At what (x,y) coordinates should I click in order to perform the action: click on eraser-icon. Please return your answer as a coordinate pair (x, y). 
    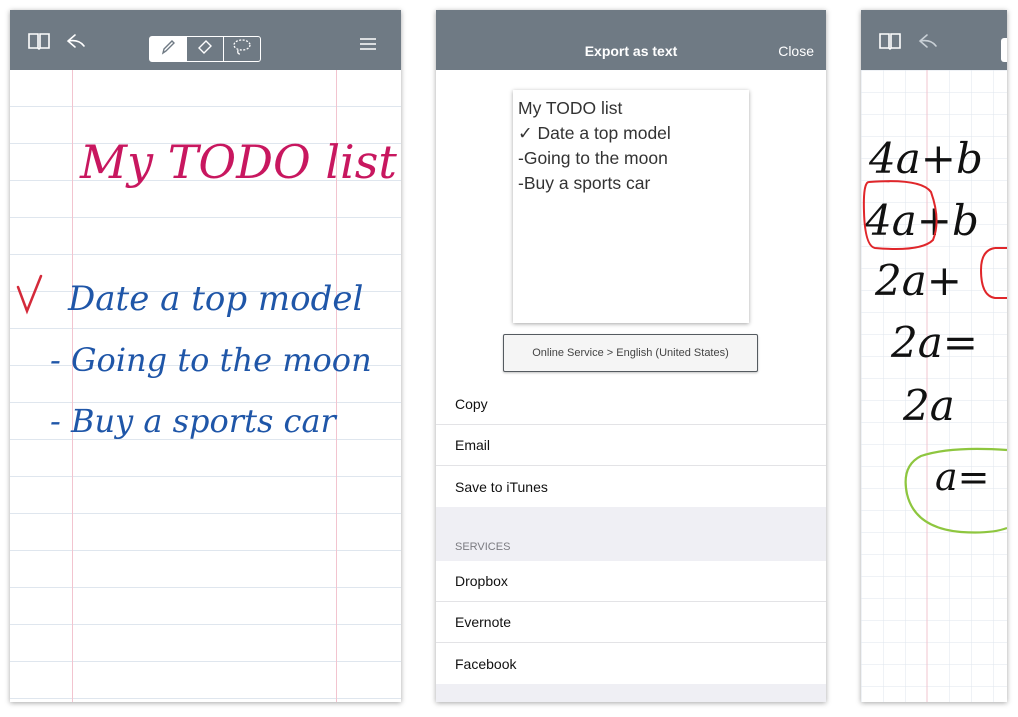
    Looking at the image, I should click on (205, 49).